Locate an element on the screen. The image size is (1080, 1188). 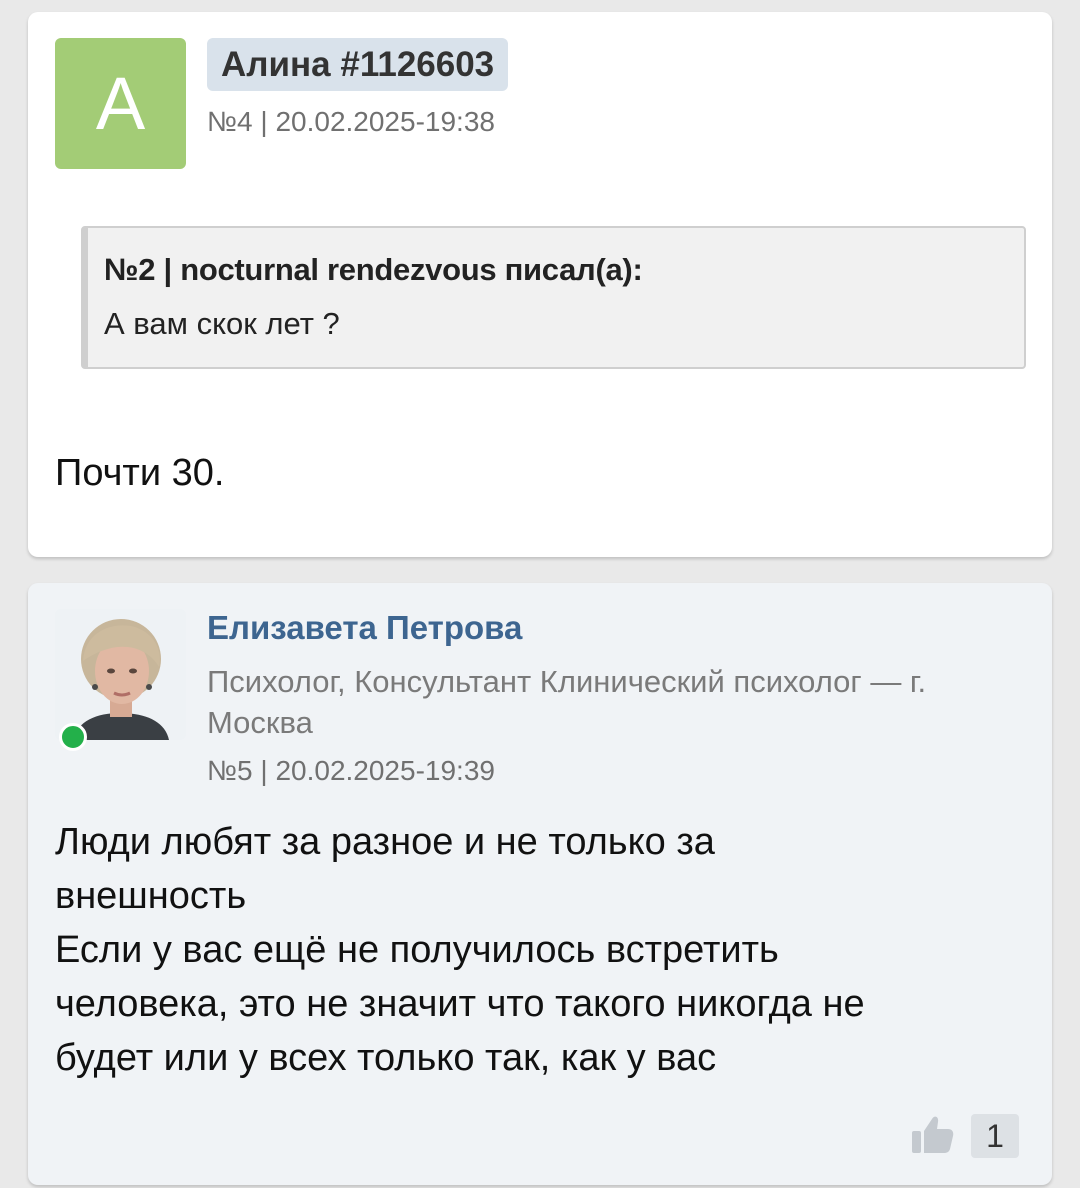
avatar-photo is located at coordinates (120, 674).